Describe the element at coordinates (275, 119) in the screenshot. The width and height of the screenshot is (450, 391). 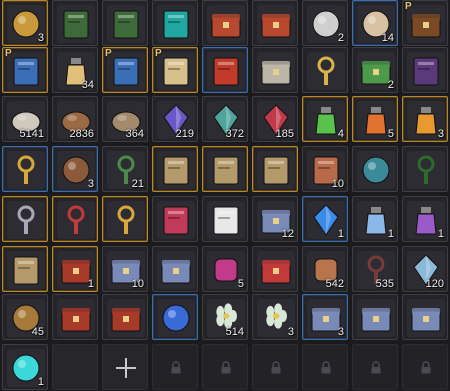
I see `inventory-slot: 185` at that location.